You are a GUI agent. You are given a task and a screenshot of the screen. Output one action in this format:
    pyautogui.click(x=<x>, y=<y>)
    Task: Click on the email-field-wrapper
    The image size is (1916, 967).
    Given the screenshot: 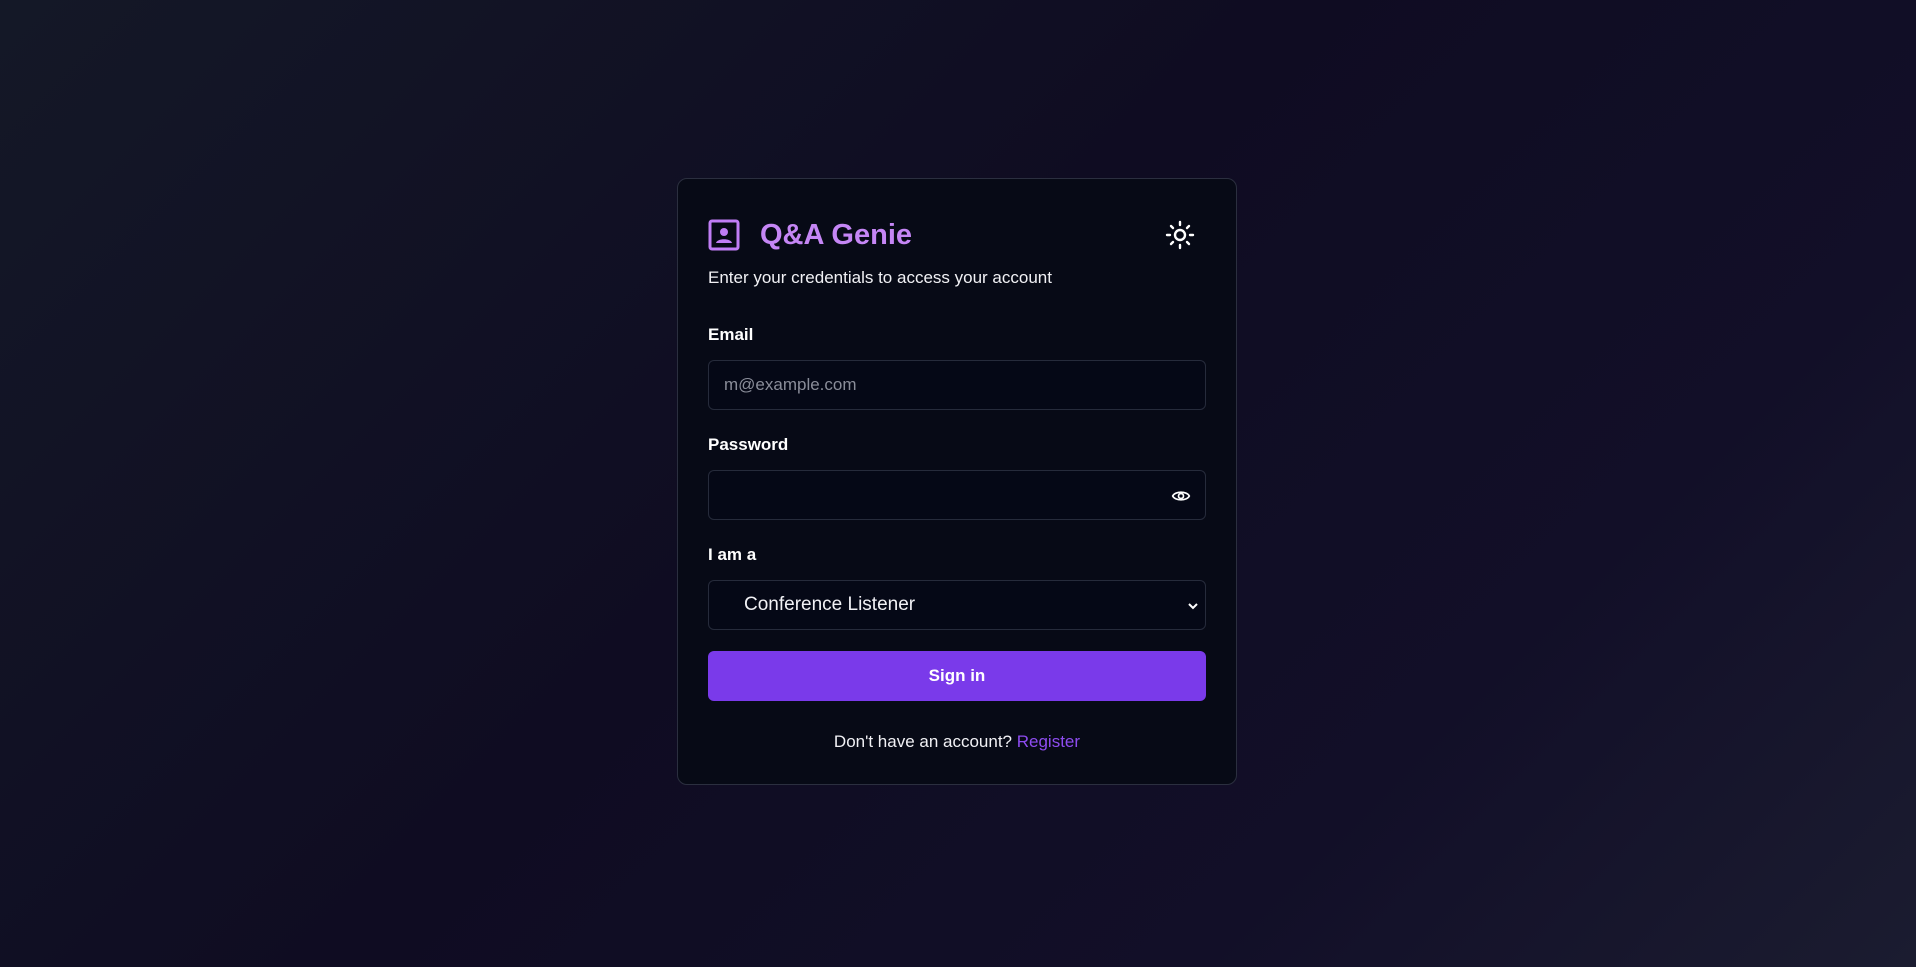 What is the action you would take?
    pyautogui.click(x=957, y=385)
    